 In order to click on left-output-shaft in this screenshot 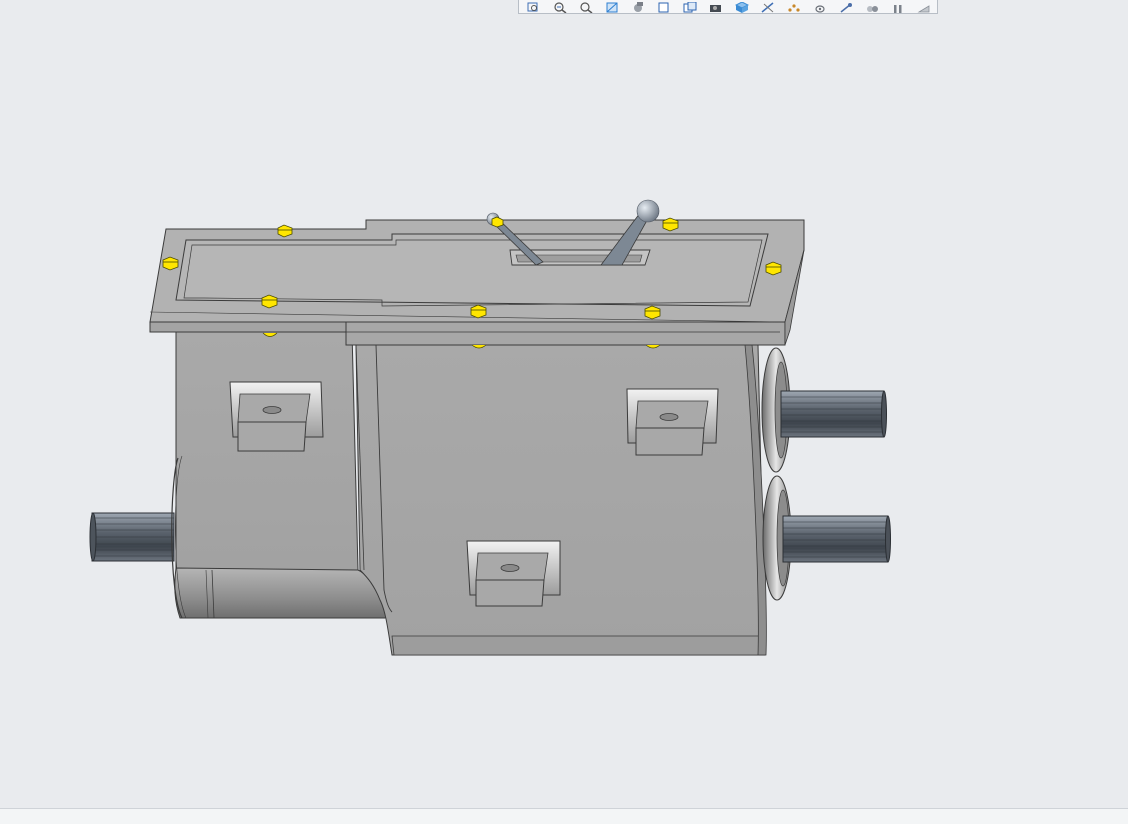, I will do `click(132, 537)`.